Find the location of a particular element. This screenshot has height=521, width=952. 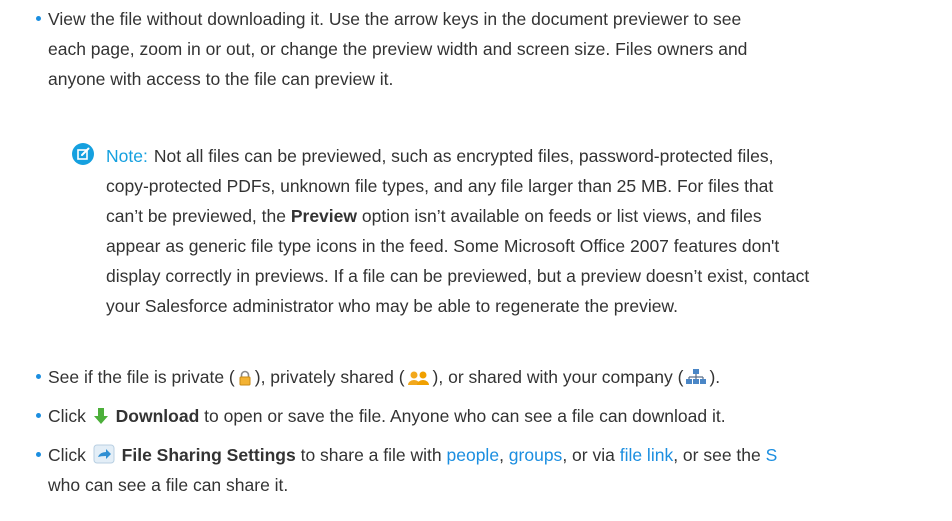

lock-icon is located at coordinates (245, 380).